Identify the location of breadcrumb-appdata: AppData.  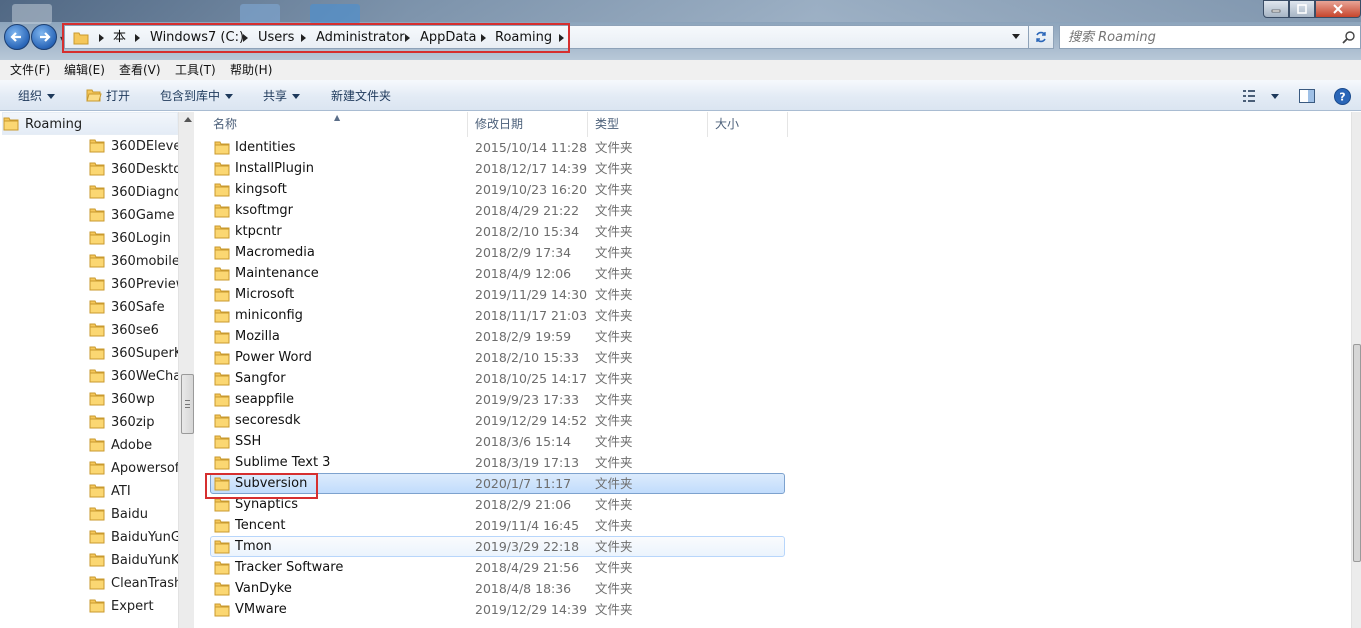
(448, 38).